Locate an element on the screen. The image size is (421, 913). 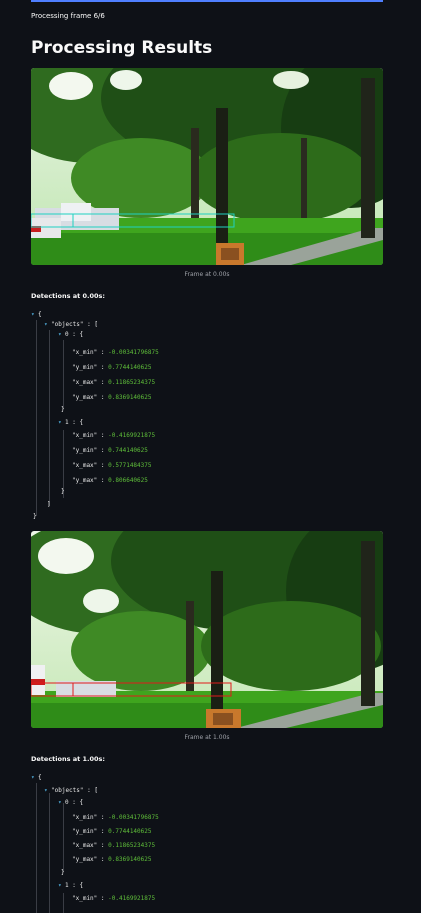
frame-caption-0: Frame at 0.00s is located at coordinates (207, 274).